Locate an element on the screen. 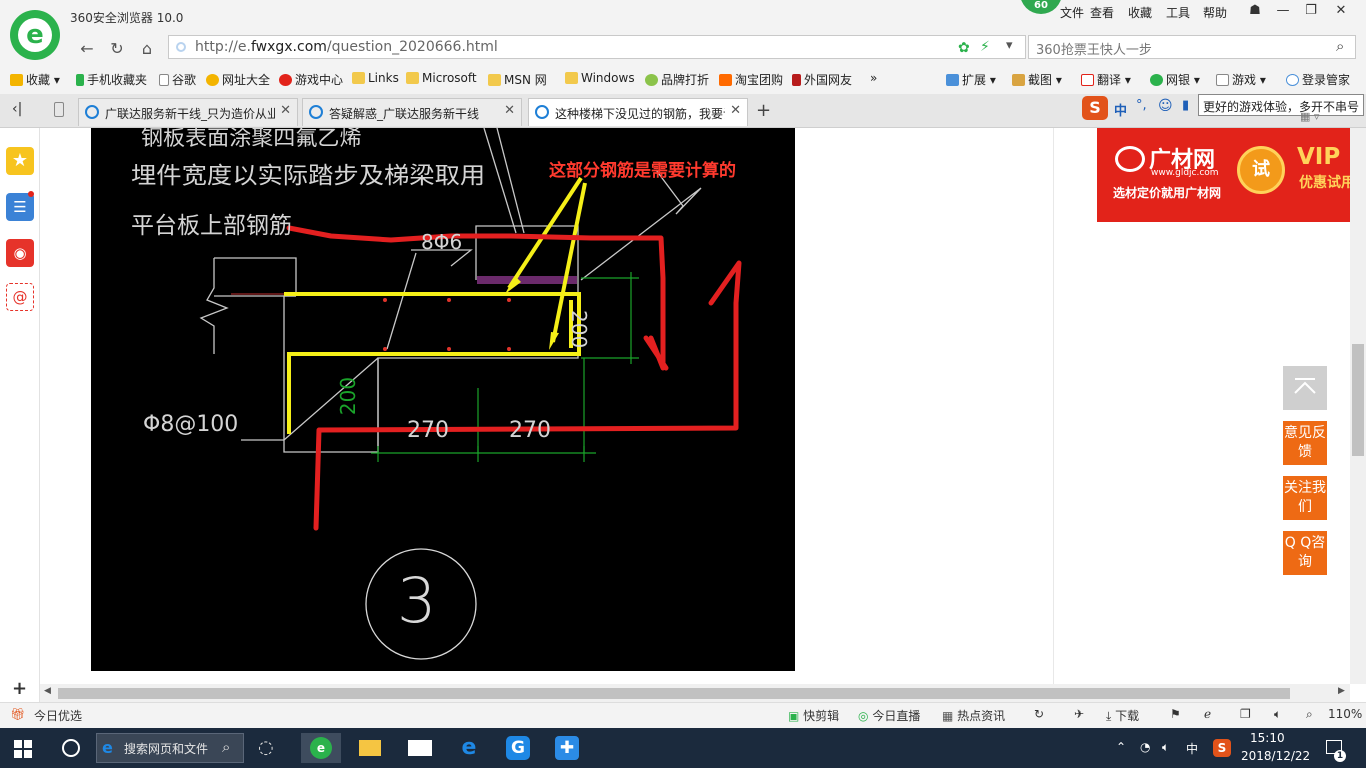  favorites-star-icon: ★ is located at coordinates (20, 161).